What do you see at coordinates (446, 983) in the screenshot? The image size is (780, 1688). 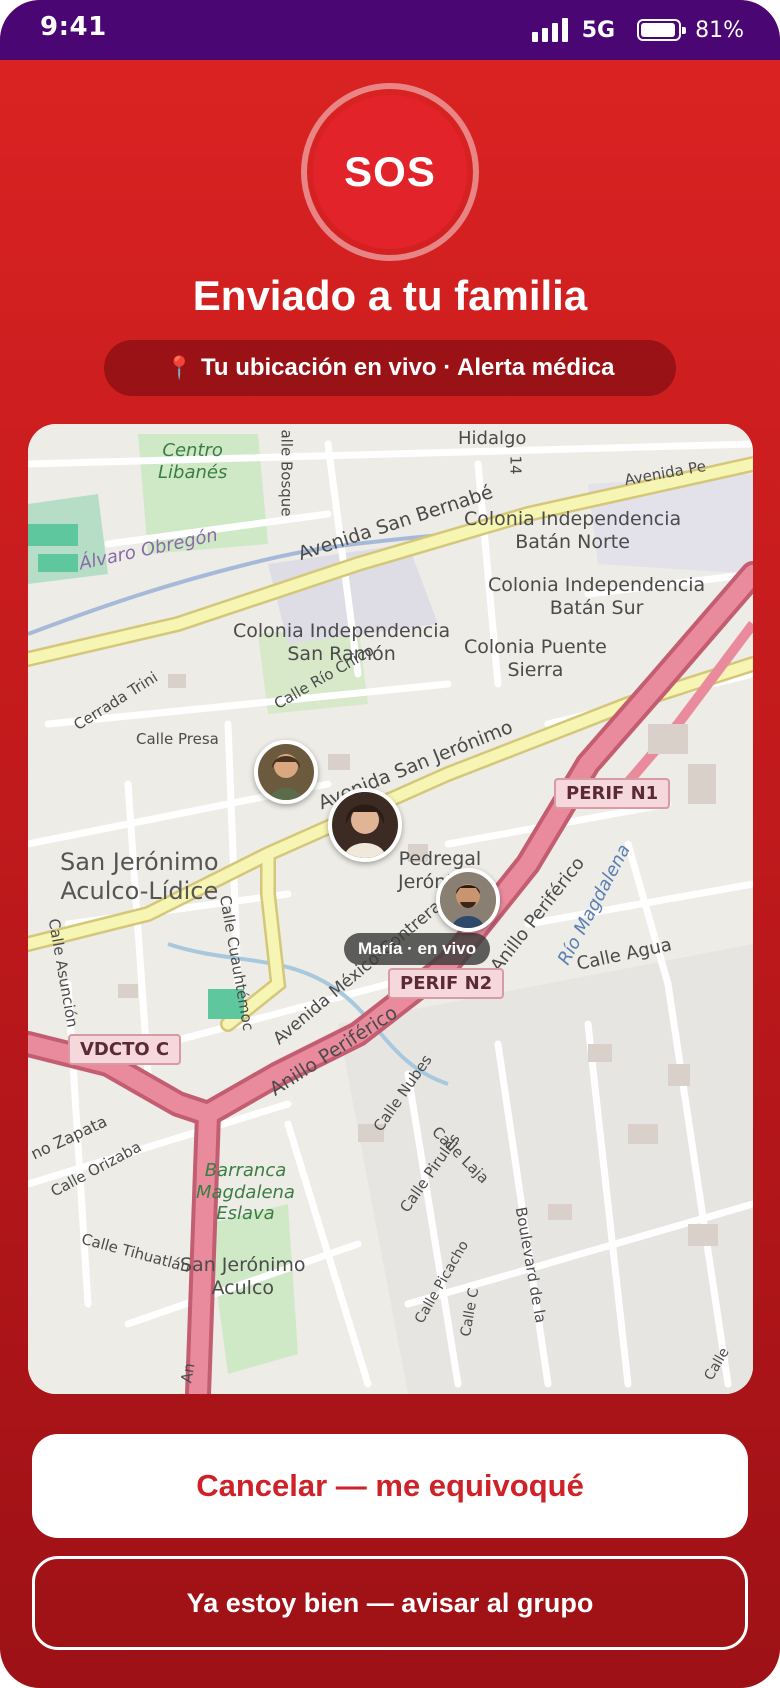 I see `route-shield-perif-n2: PERIF N2` at bounding box center [446, 983].